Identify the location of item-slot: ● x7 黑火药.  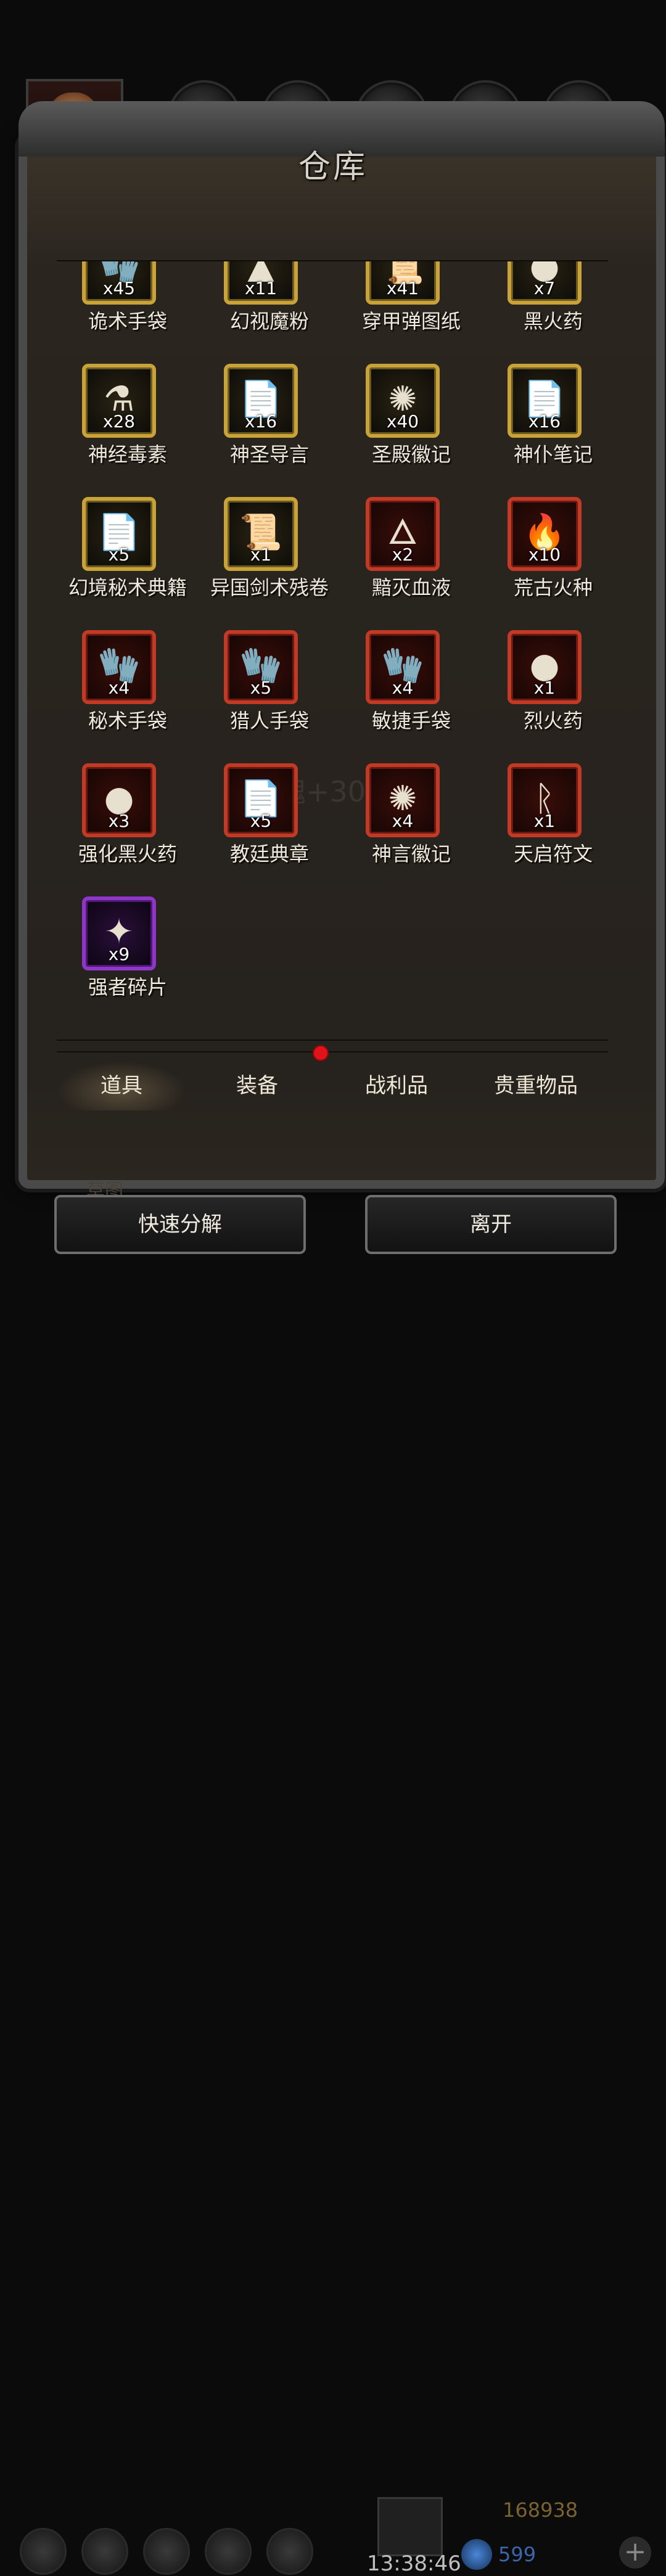
(545, 305).